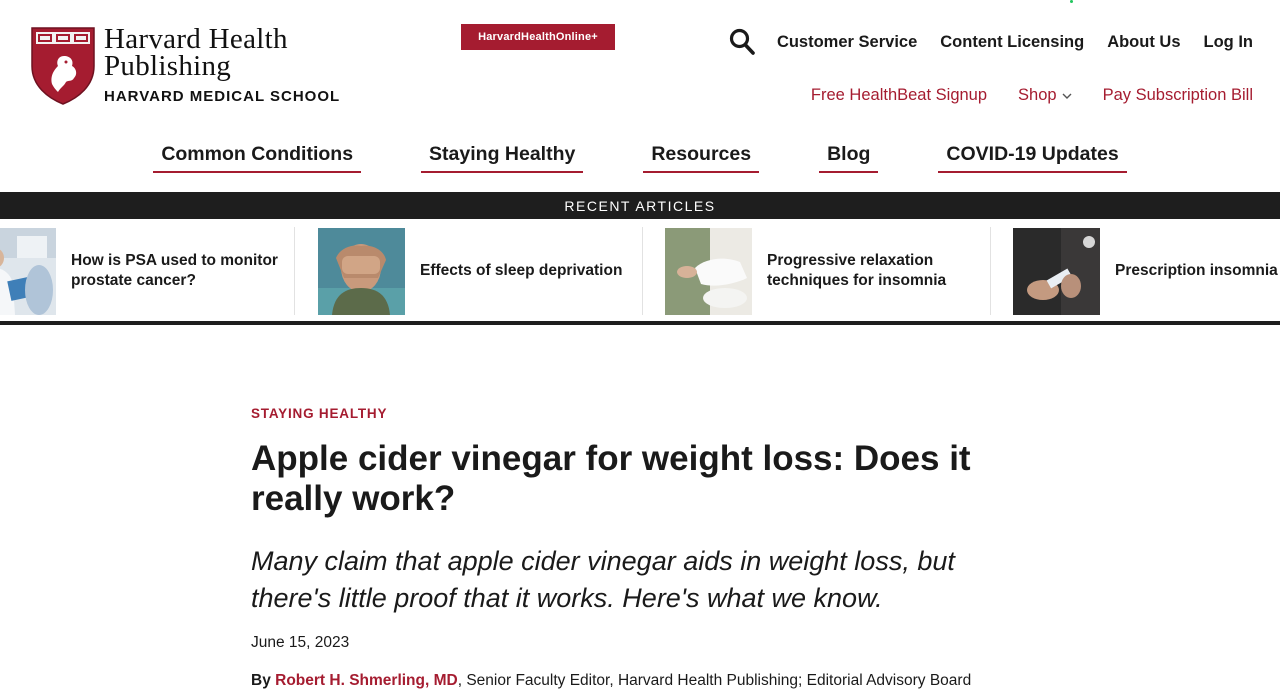 This screenshot has height=691, width=1280. What do you see at coordinates (899, 95) in the screenshot?
I see `healthbeat-signup-link: Free HealthBeat Signup` at bounding box center [899, 95].